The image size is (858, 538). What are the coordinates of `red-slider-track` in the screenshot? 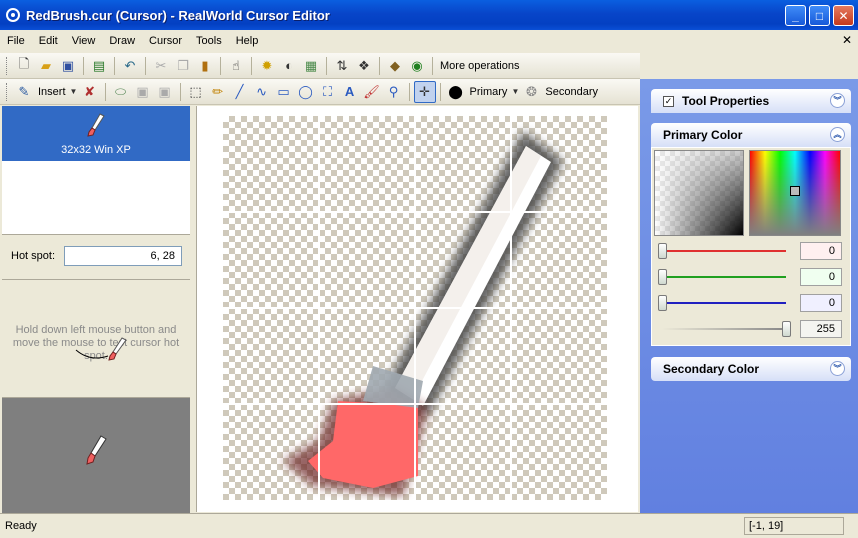 It's located at (724, 251).